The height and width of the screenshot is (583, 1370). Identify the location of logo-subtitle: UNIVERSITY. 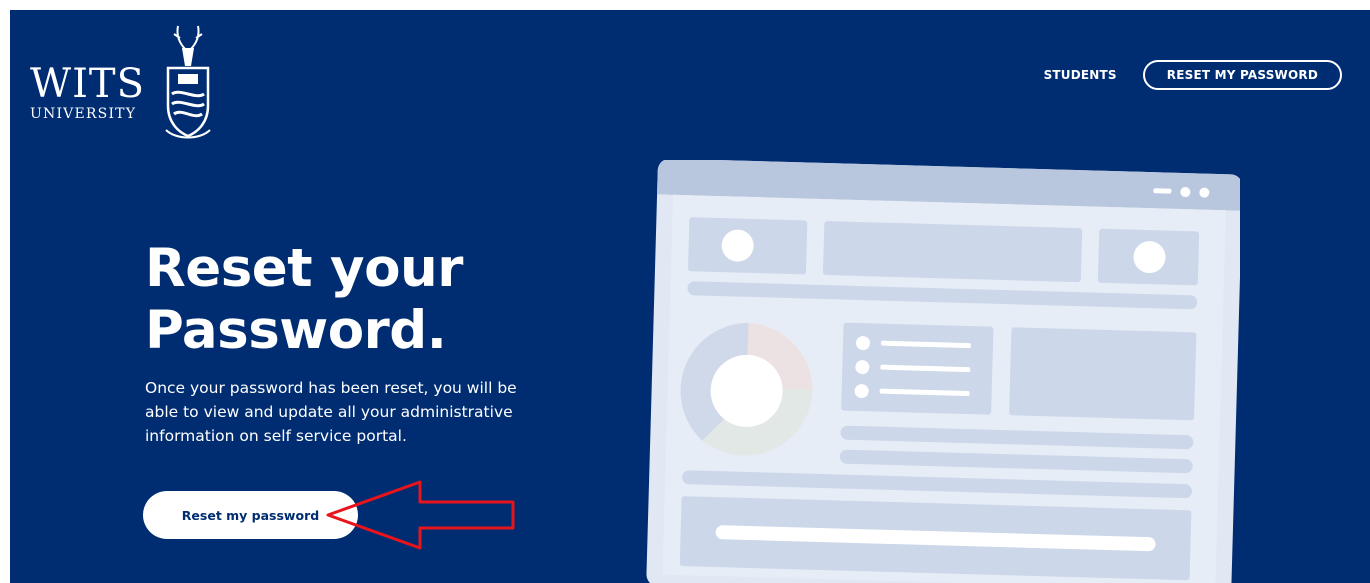
(83, 114).